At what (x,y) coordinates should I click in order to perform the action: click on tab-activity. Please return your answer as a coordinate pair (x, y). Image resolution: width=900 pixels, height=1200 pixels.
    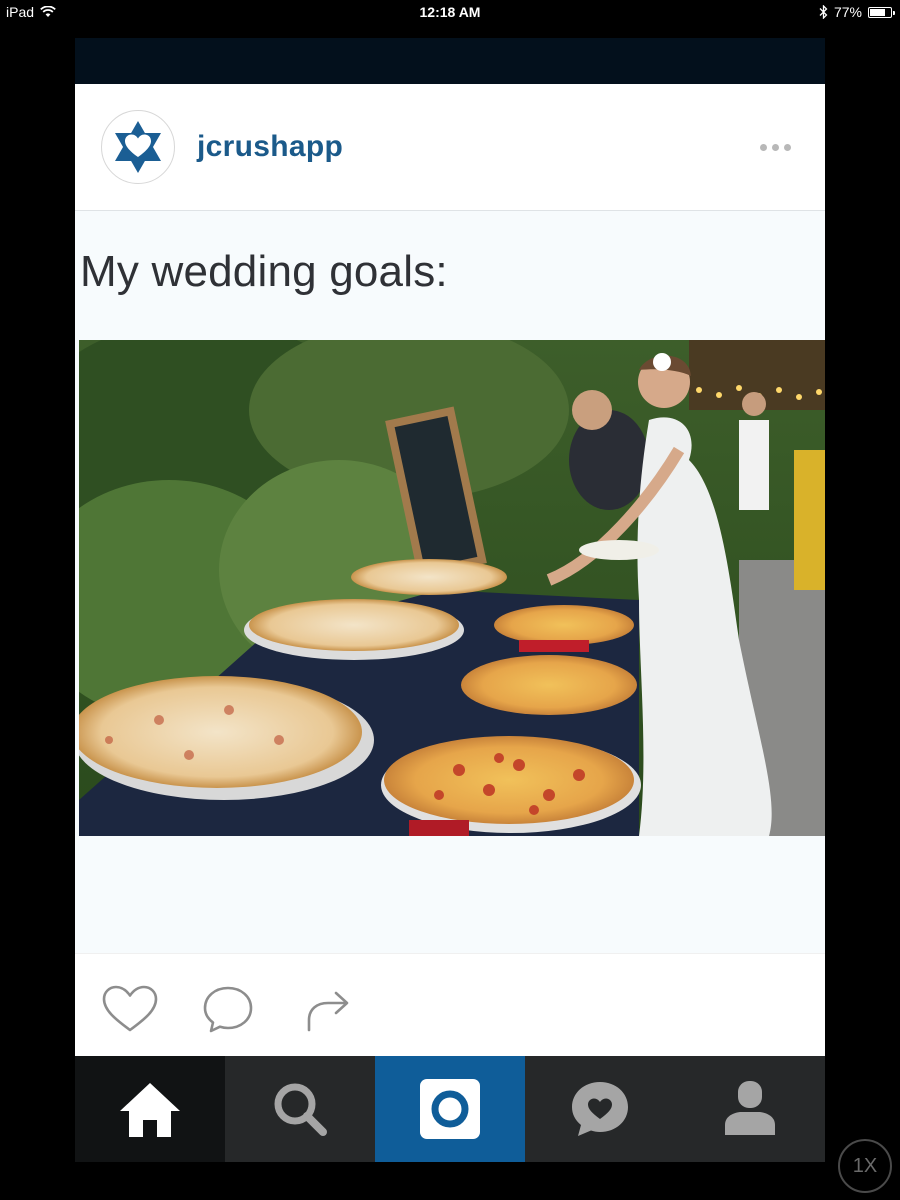
    Looking at the image, I should click on (600, 1109).